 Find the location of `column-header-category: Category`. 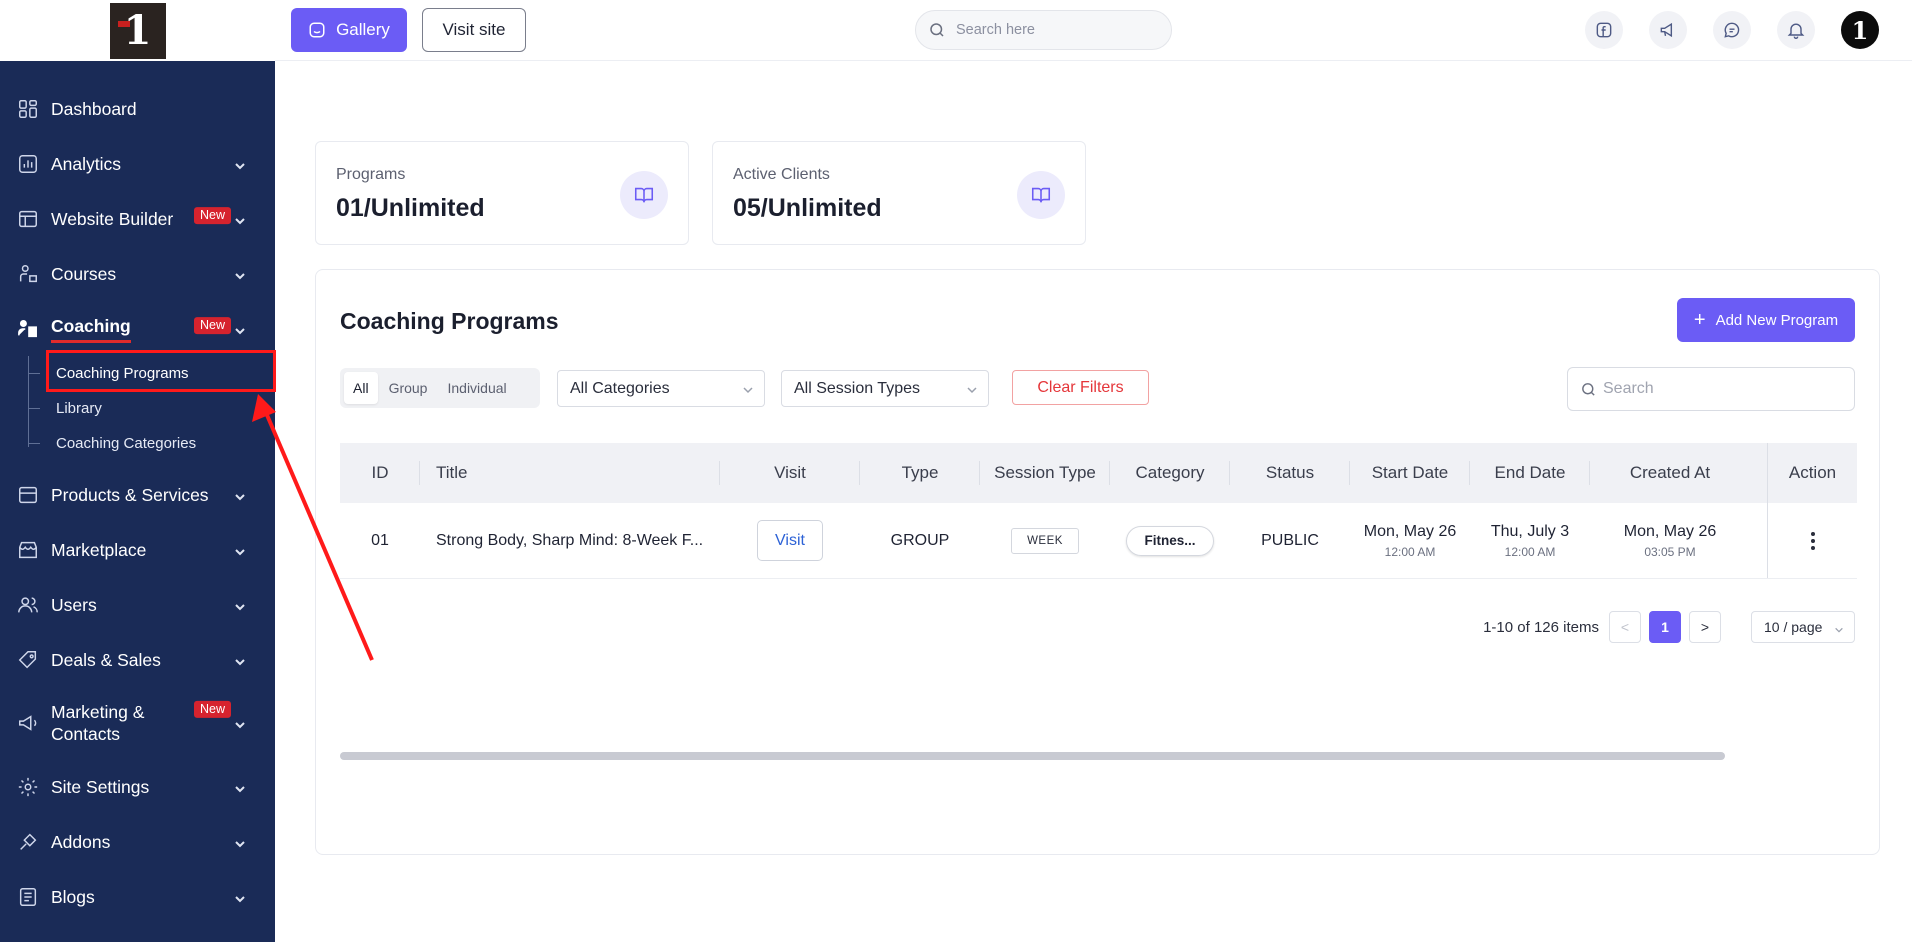

column-header-category: Category is located at coordinates (1170, 473).